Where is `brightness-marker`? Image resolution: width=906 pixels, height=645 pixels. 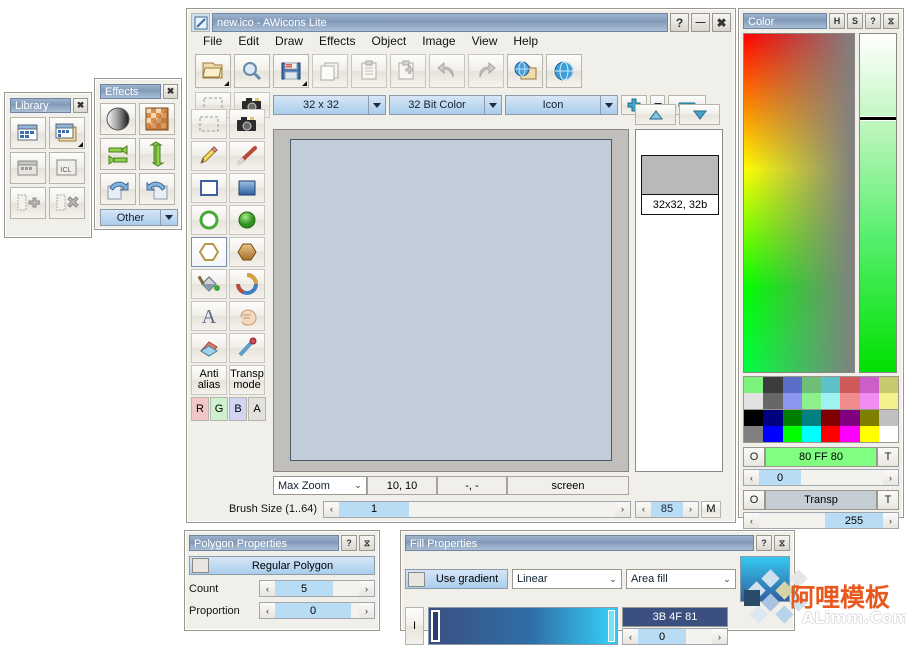 brightness-marker is located at coordinates (878, 118).